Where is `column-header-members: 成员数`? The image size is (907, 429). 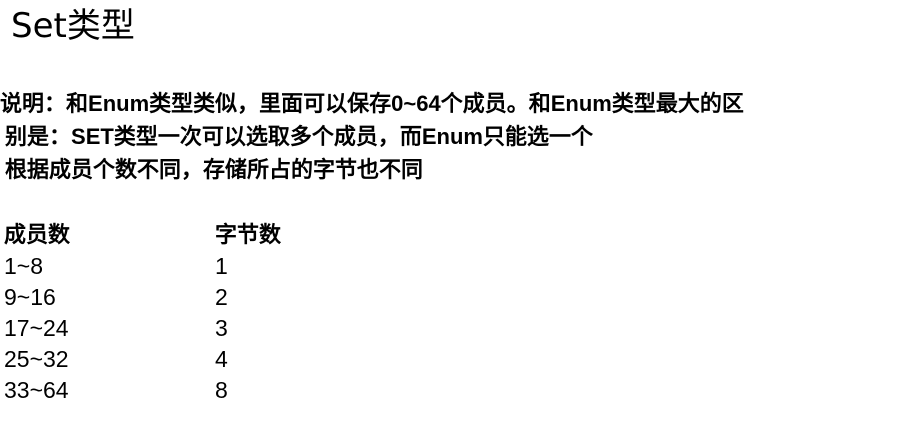
column-header-members: 成员数 is located at coordinates (37, 235).